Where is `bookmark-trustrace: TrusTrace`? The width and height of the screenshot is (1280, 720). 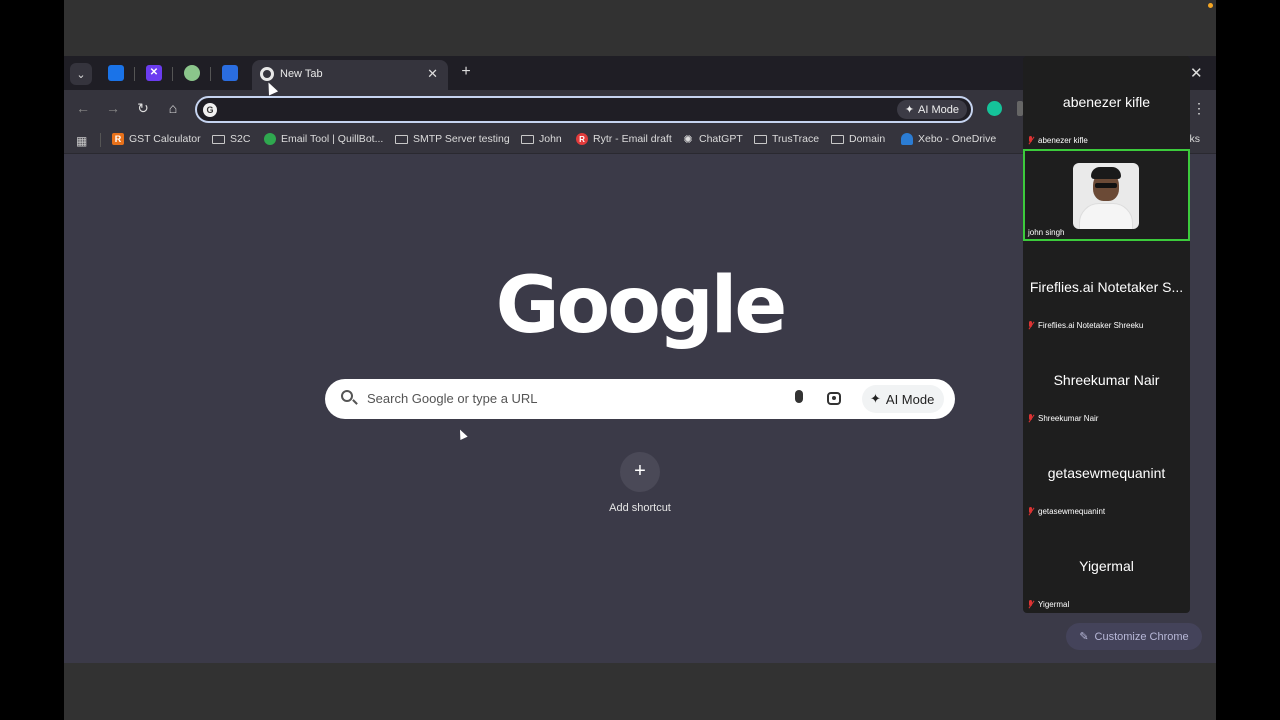
bookmark-trustrace: TrusTrace is located at coordinates (786, 139).